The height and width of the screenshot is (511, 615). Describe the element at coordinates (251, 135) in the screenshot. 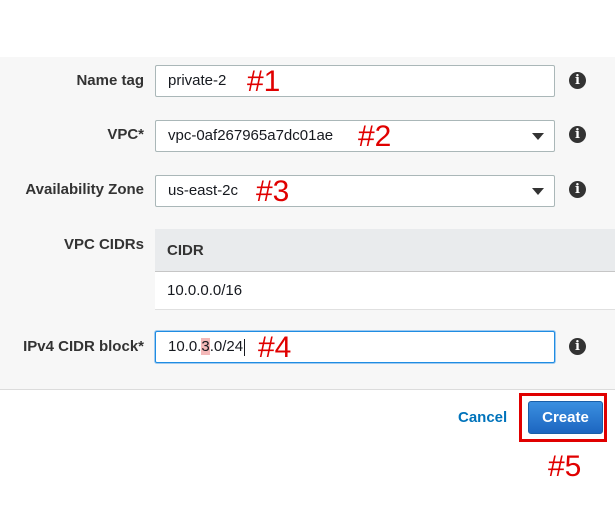

I see `vpc-value: vpc-0af267965a7dc01ae` at that location.